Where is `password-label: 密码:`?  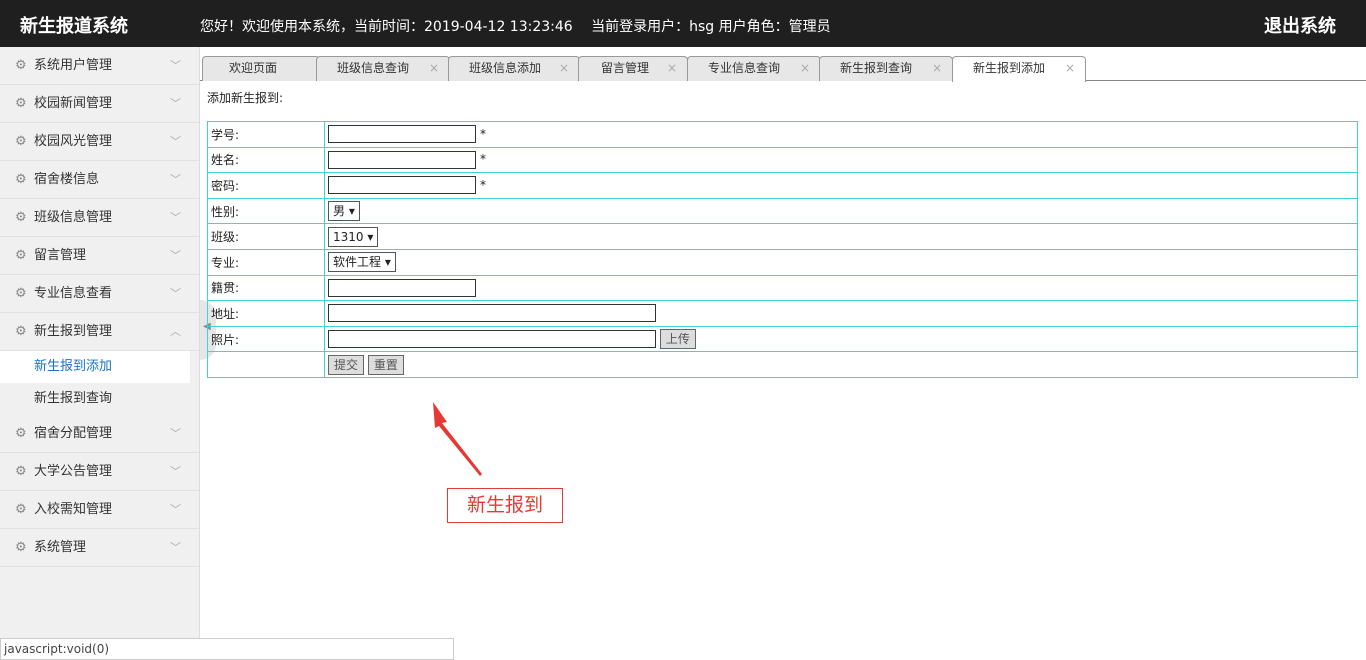
password-label: 密码: is located at coordinates (266, 185).